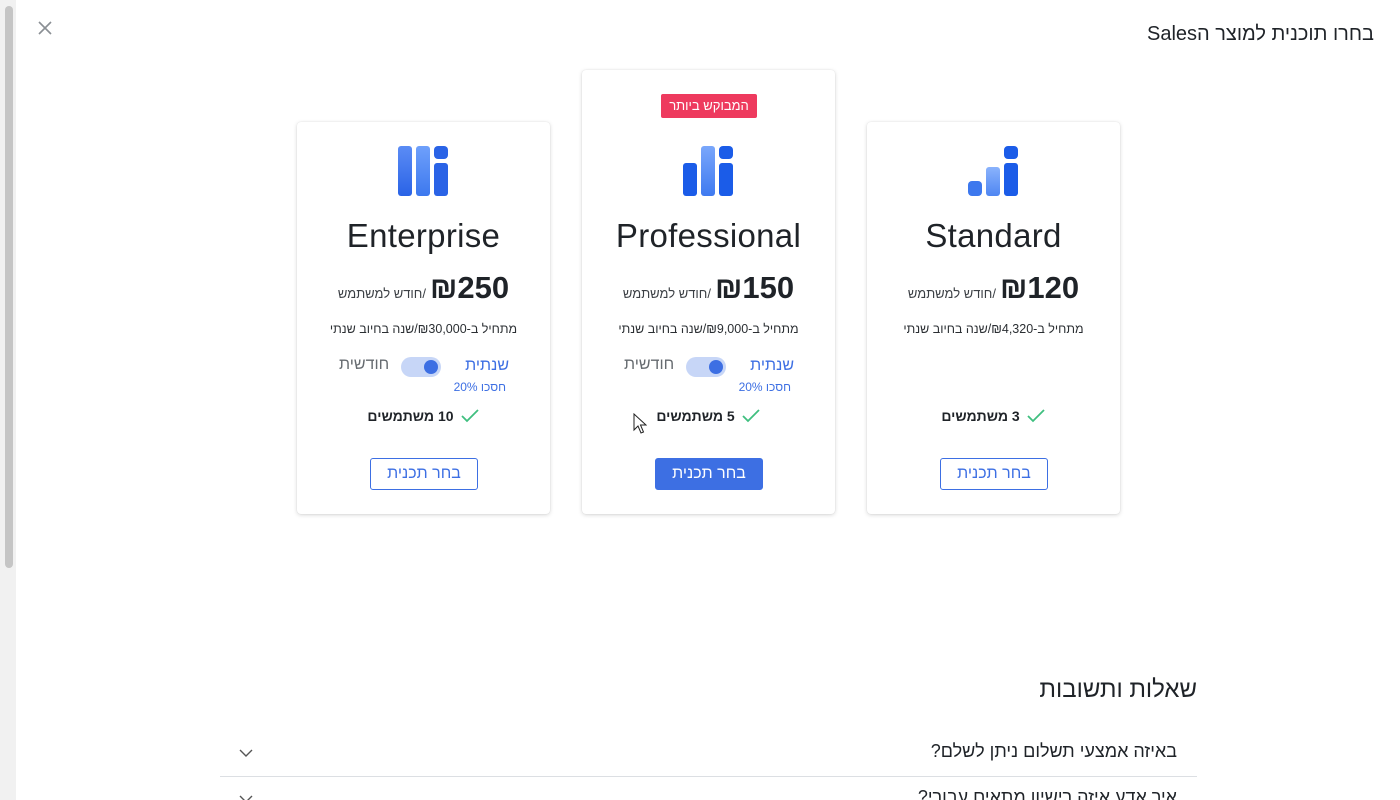 The height and width of the screenshot is (800, 1400). What do you see at coordinates (1053, 751) in the screenshot?
I see `faq-question: באיזה אמצעי תשלום ניתן לשלם?` at bounding box center [1053, 751].